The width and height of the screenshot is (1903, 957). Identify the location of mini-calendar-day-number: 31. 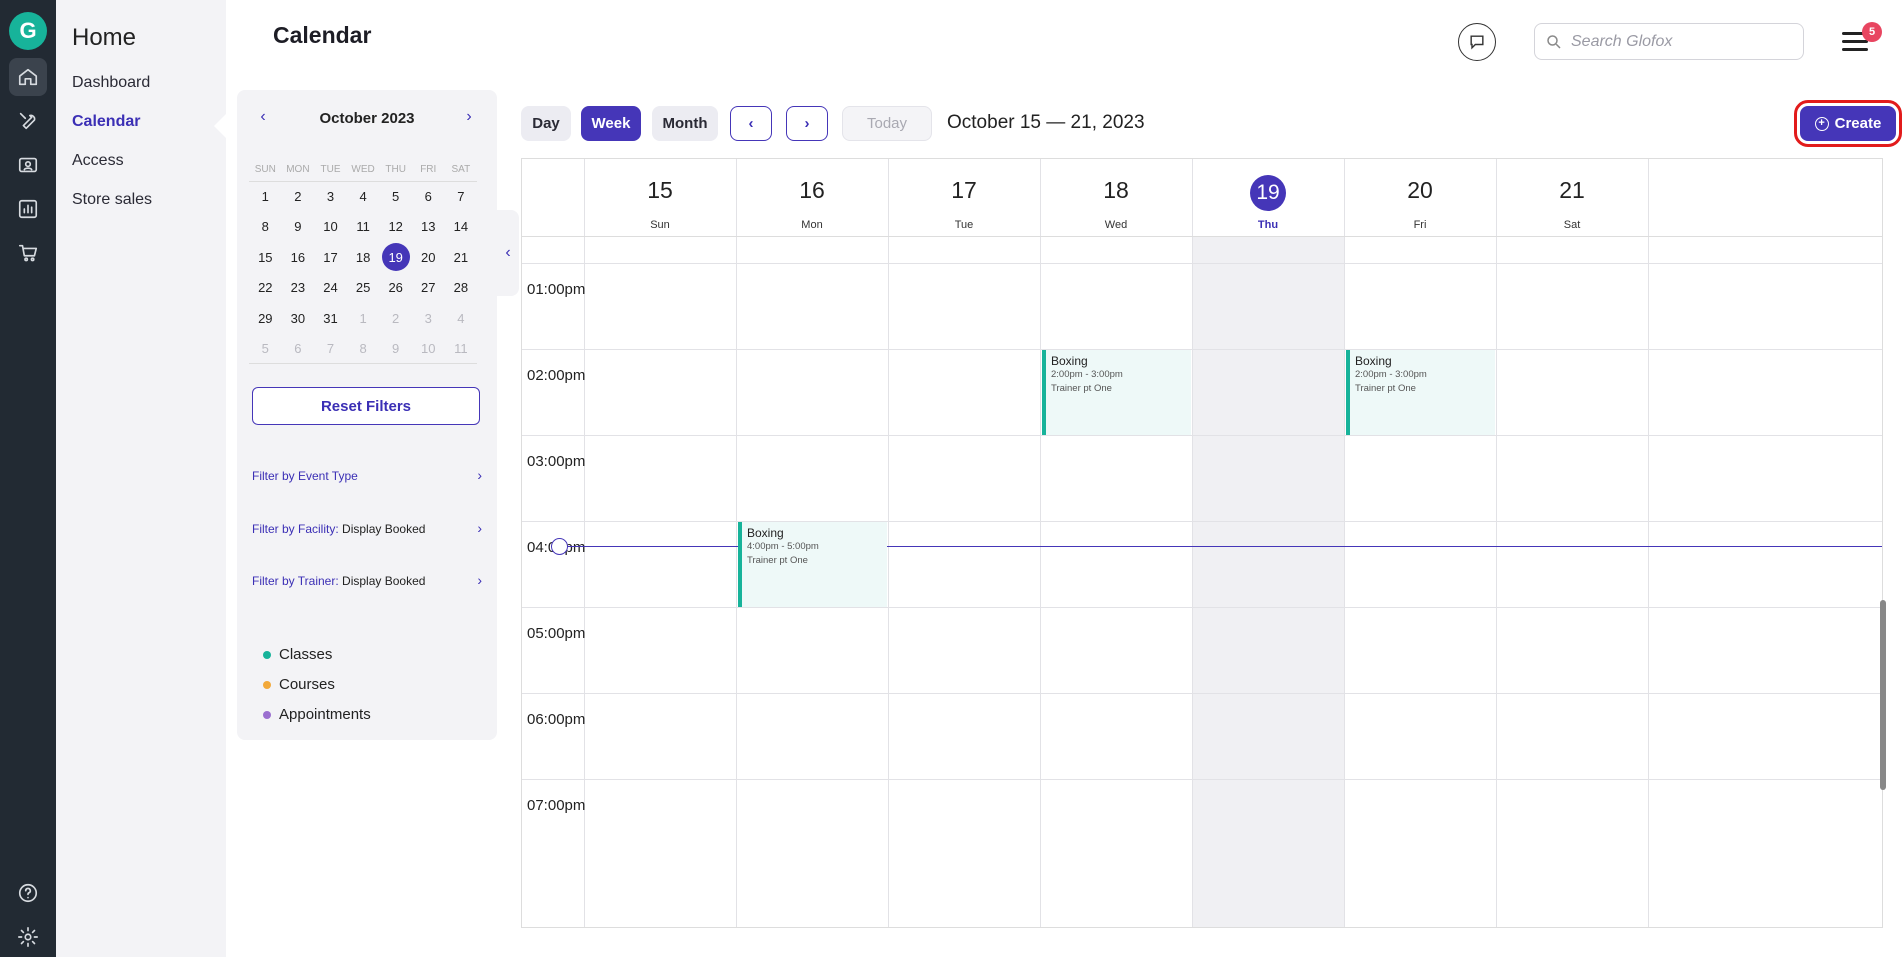
(330, 318).